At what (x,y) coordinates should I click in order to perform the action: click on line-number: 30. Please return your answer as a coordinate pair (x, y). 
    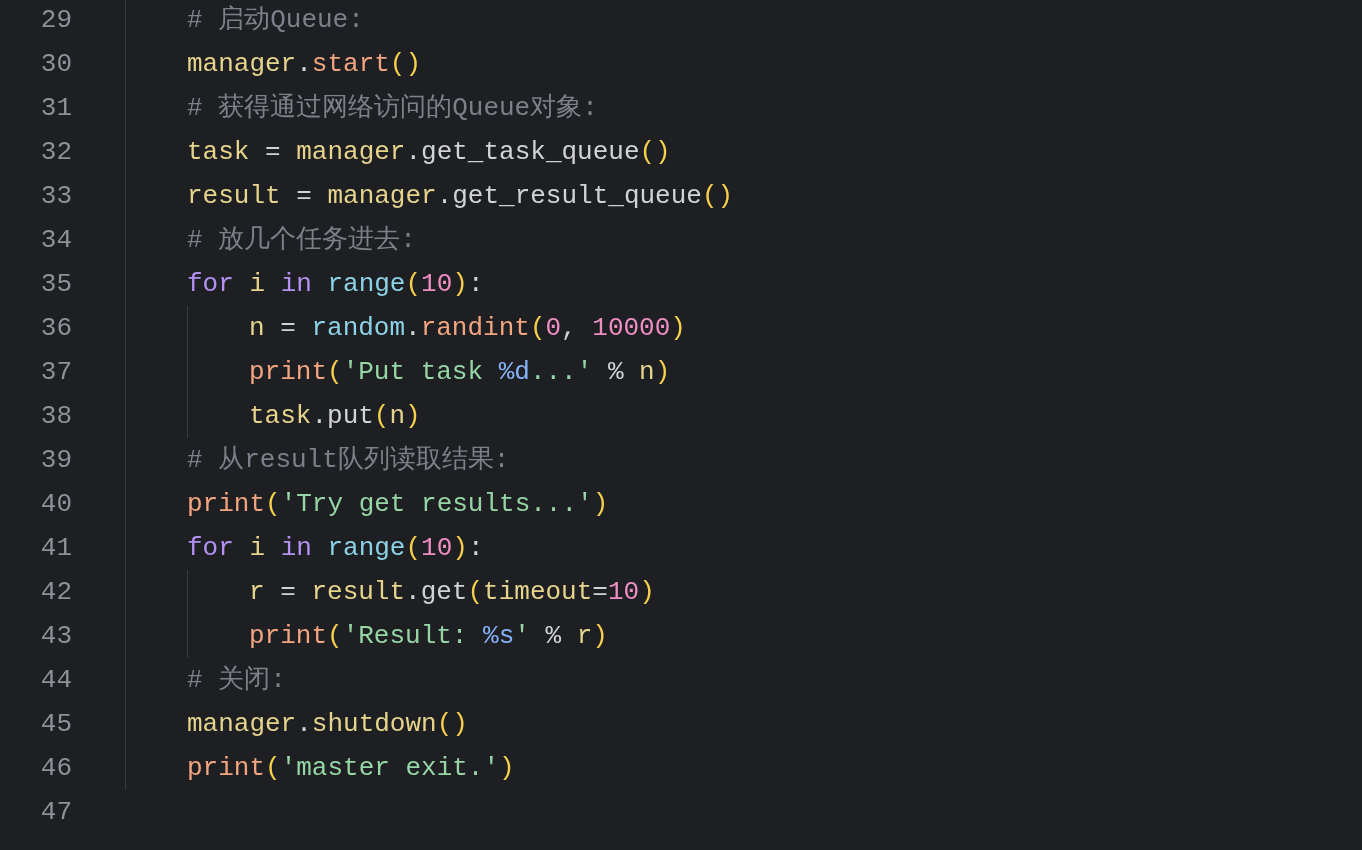
    Looking at the image, I should click on (55, 64).